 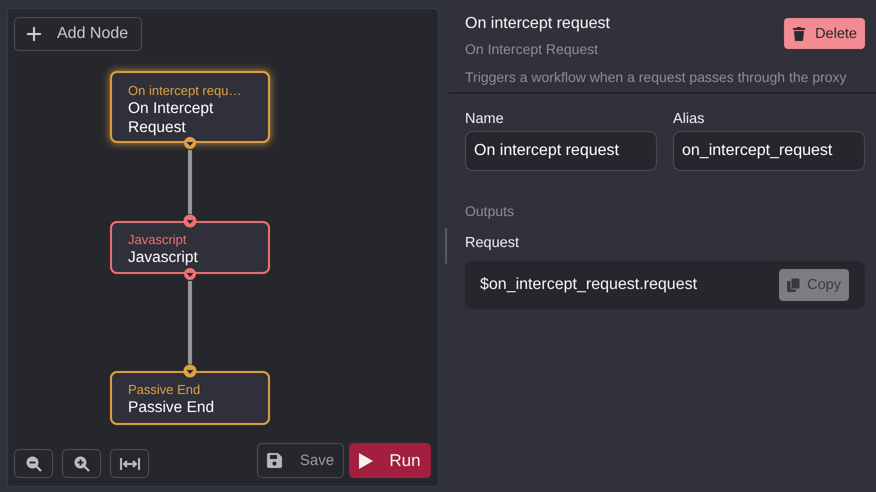 I want to click on fit-view-button, so click(x=129, y=463).